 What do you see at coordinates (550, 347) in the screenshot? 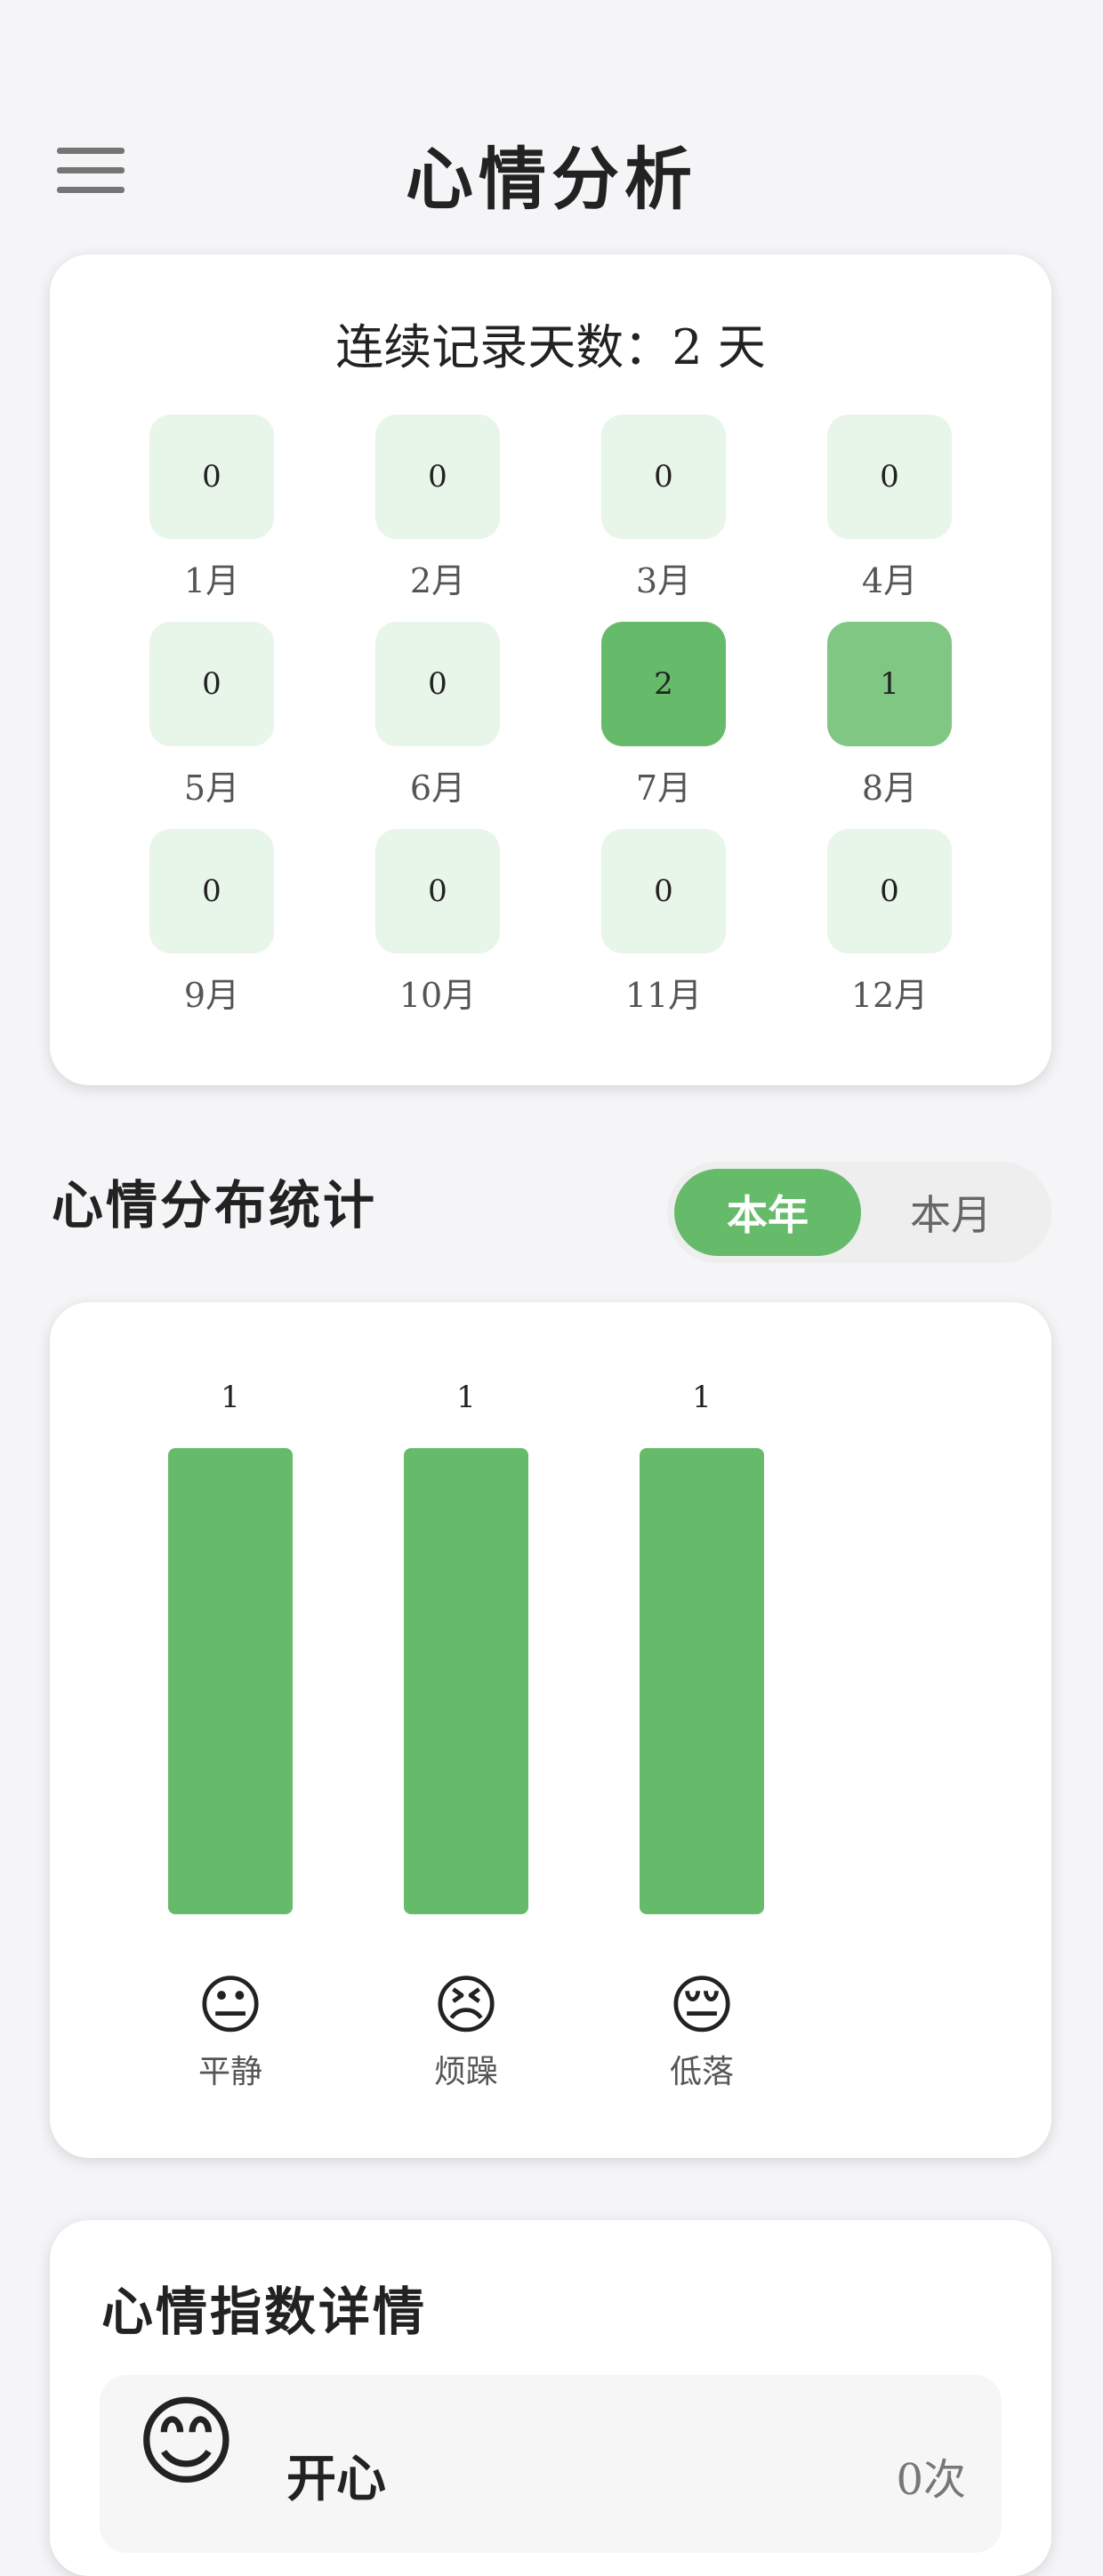
I see `streak-days-text: 连续记录天数：2 天` at bounding box center [550, 347].